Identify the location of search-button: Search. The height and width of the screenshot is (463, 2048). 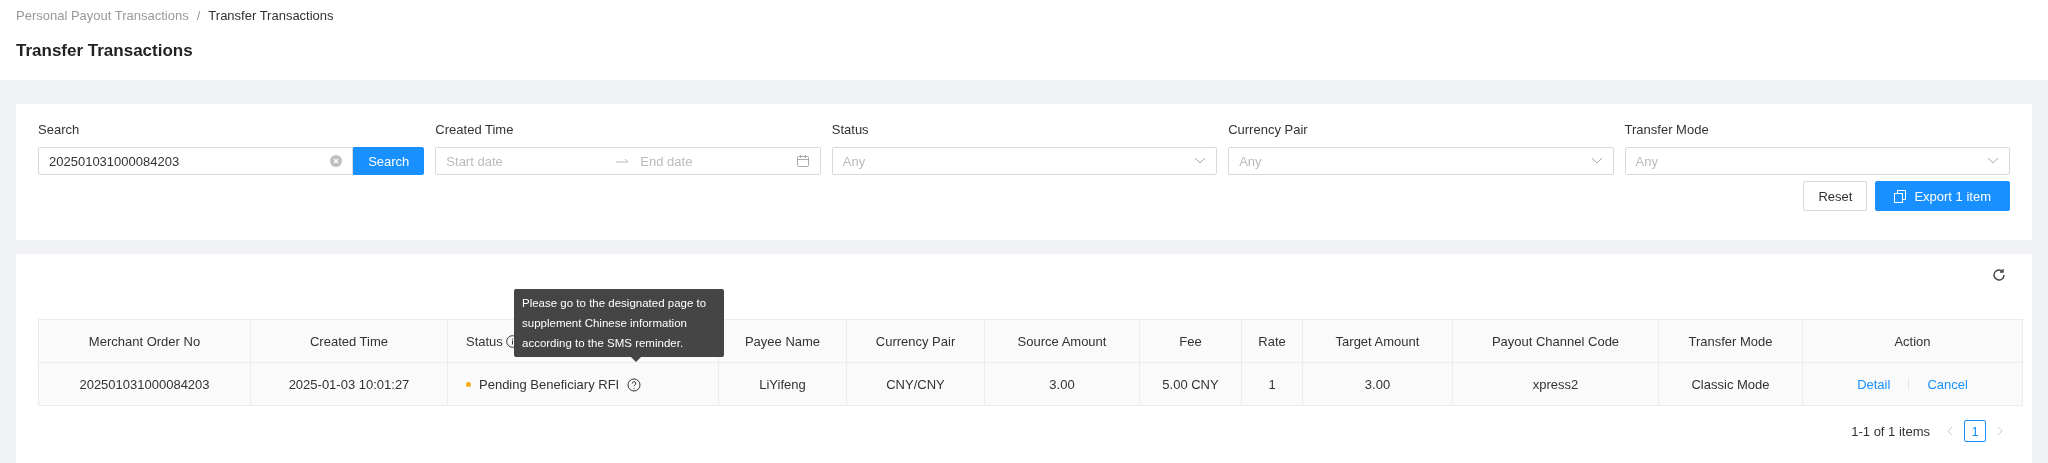
(389, 161).